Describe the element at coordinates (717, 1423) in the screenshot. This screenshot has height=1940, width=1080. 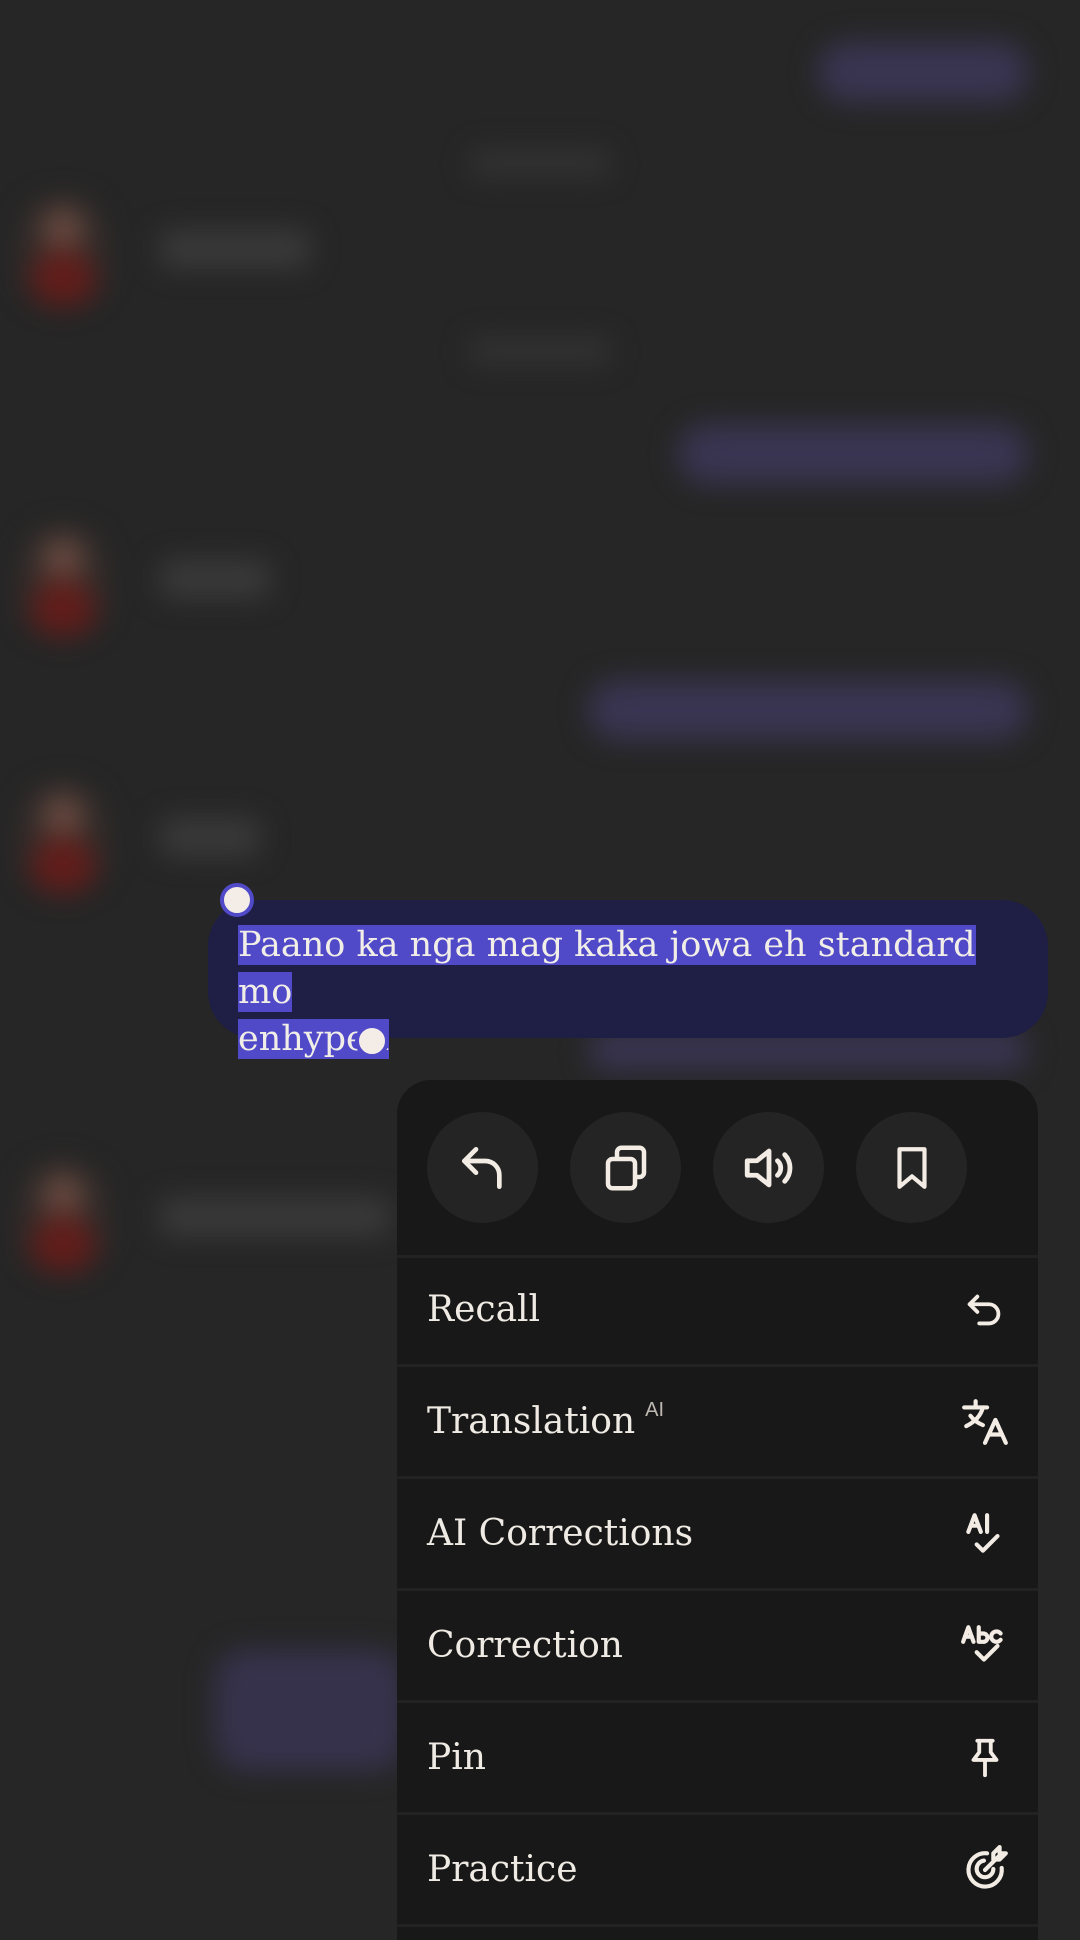
I see `menu-item-translation: Translation AI` at that location.